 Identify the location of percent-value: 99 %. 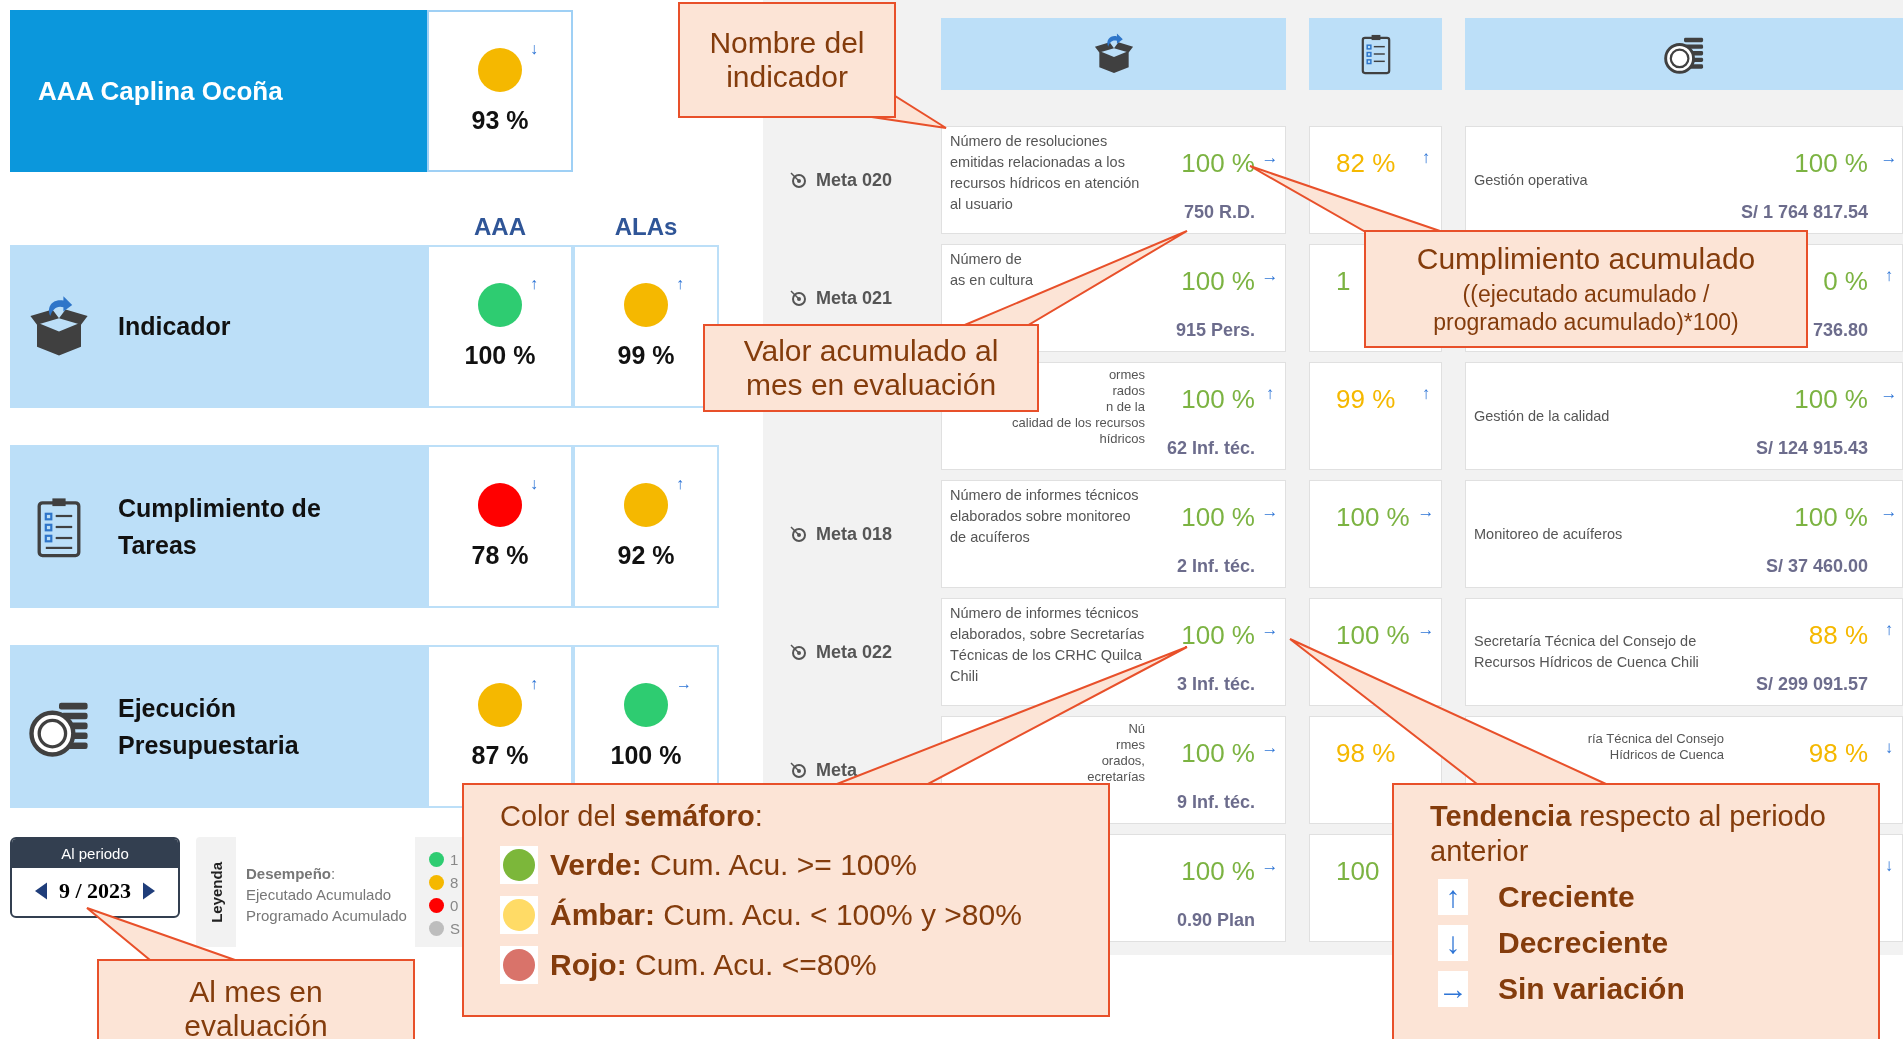
(1366, 399).